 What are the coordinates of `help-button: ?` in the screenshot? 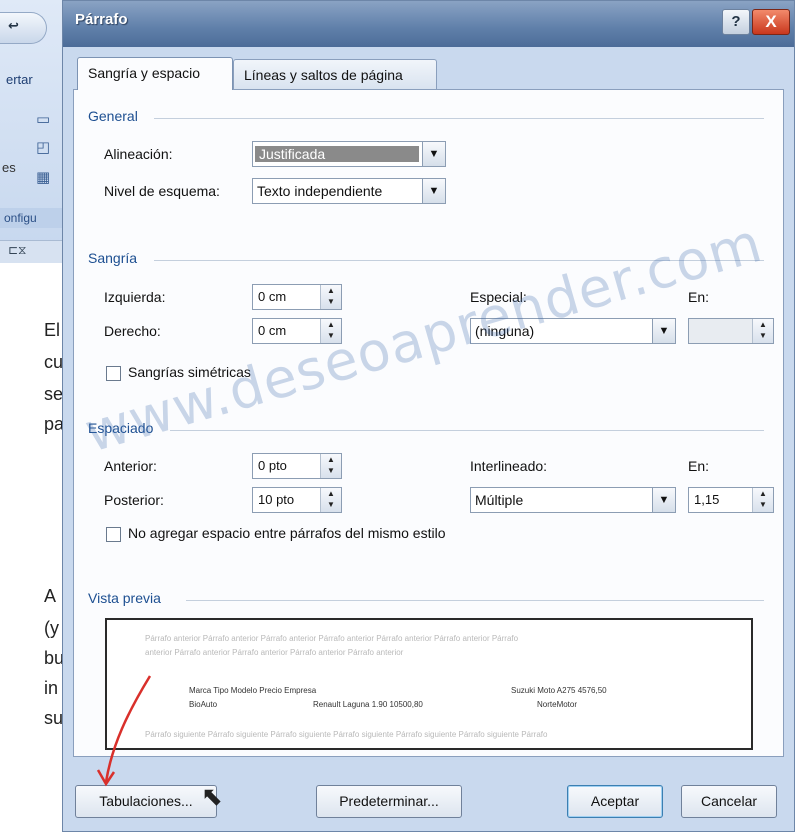 It's located at (736, 22).